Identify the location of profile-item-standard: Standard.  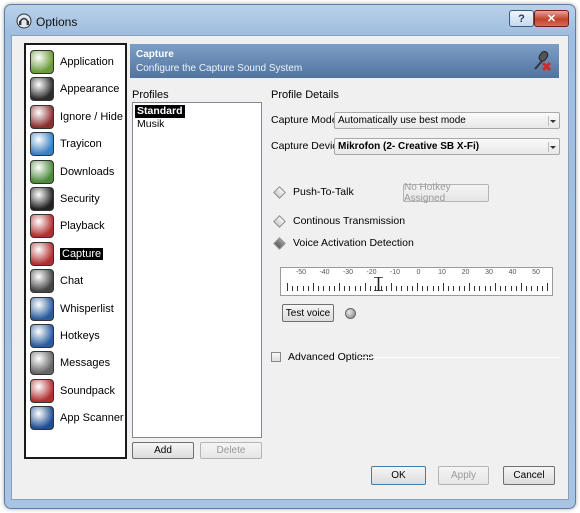
(160, 111).